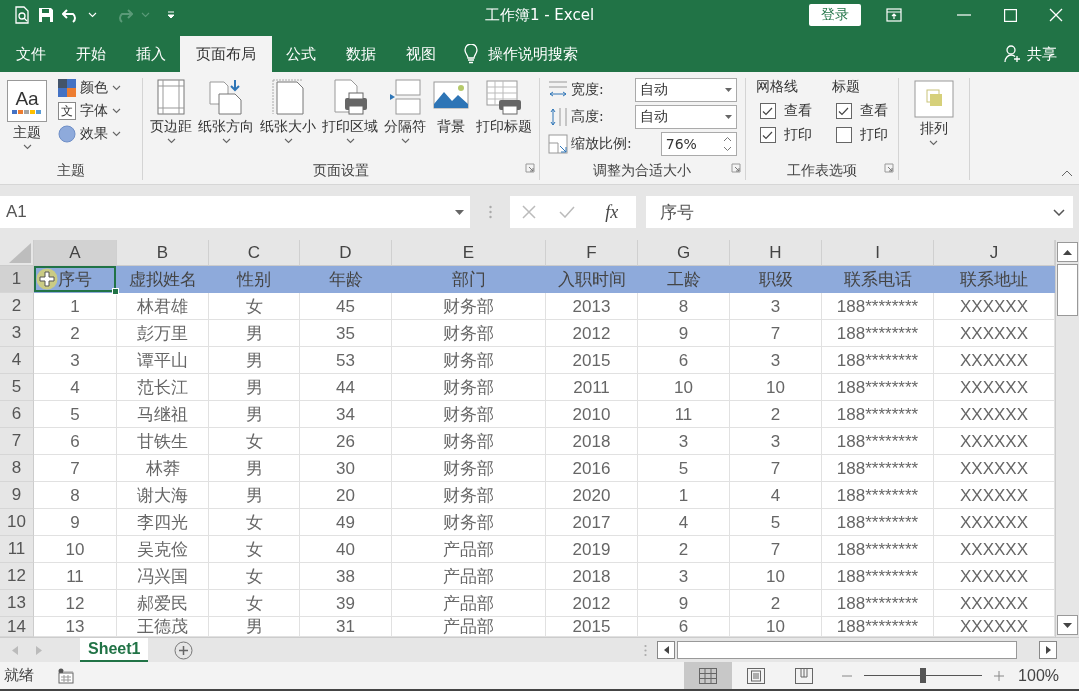  Describe the element at coordinates (226, 111) in the screenshot. I see `ribbon-button: 纸张方向` at that location.